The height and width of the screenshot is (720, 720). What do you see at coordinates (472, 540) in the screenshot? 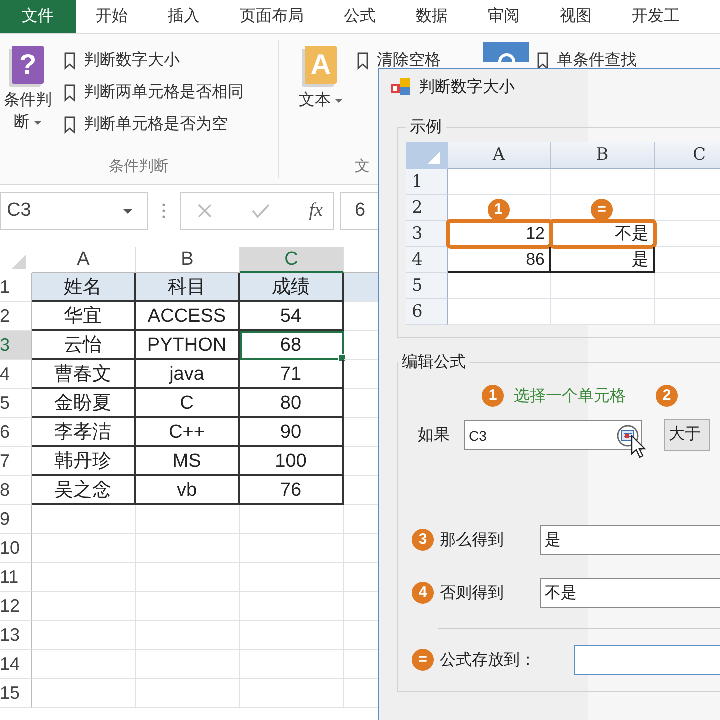
I see `field-label: 那么得到` at bounding box center [472, 540].